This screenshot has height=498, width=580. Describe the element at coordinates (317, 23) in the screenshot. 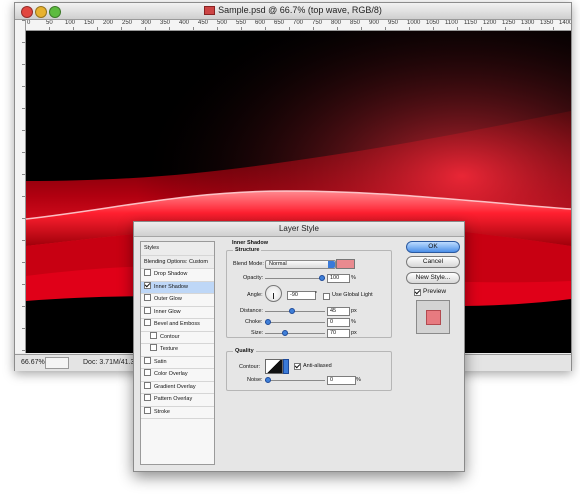

I see `ruler-tick-label: 750` at that location.